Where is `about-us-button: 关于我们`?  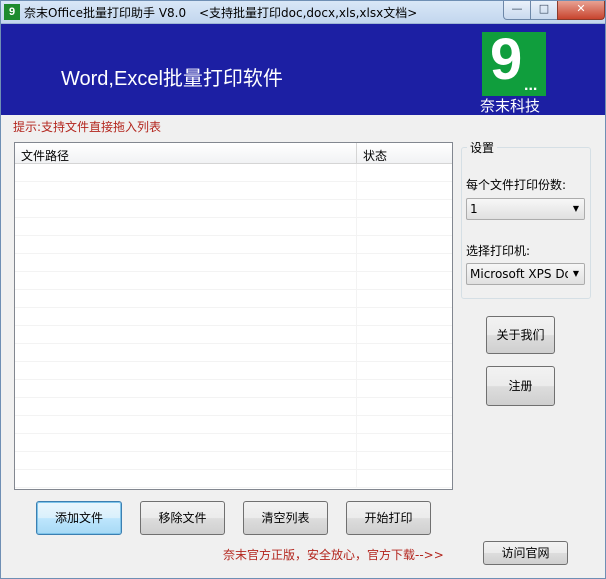 about-us-button: 关于我们 is located at coordinates (520, 335).